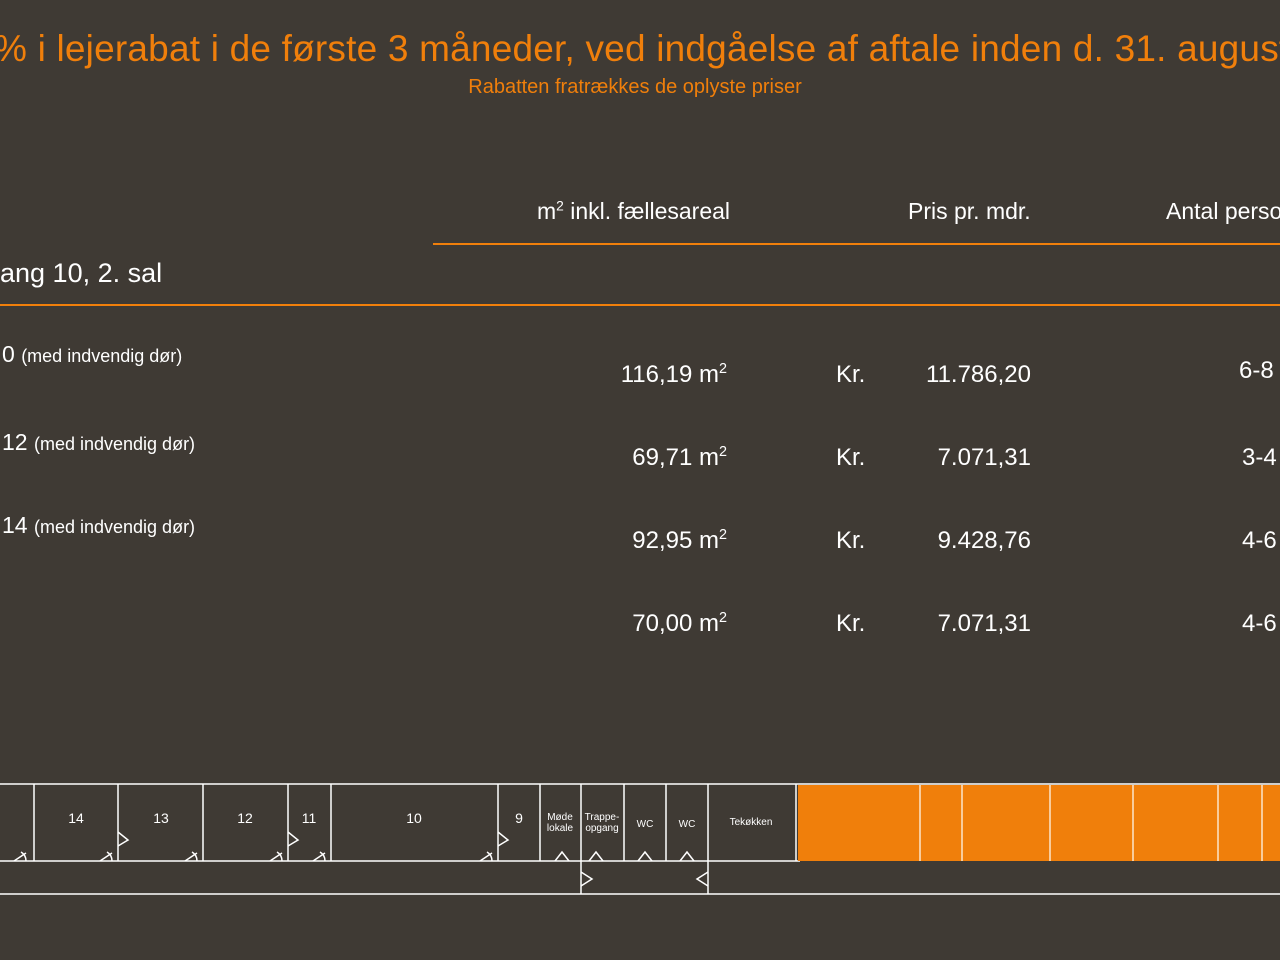  I want to click on plan-room-12: 12, so click(245, 818).